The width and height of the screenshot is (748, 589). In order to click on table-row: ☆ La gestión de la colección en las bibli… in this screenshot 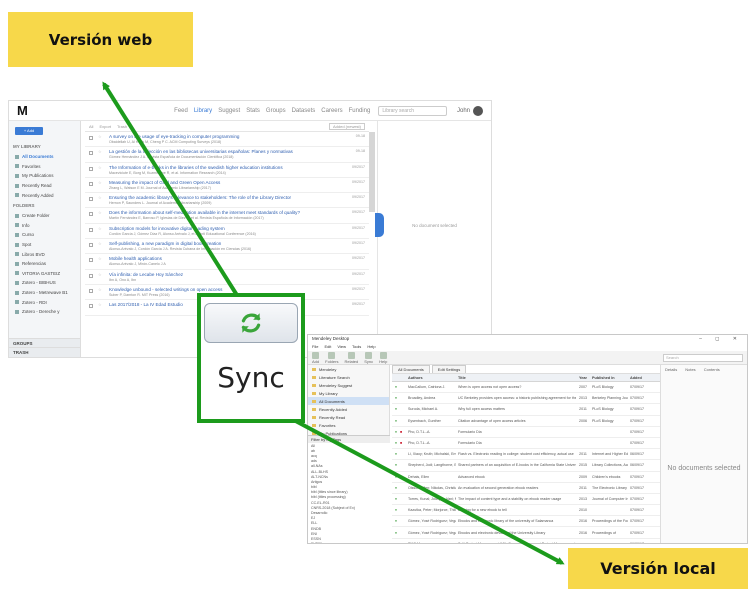, I will do `click(227, 155)`.